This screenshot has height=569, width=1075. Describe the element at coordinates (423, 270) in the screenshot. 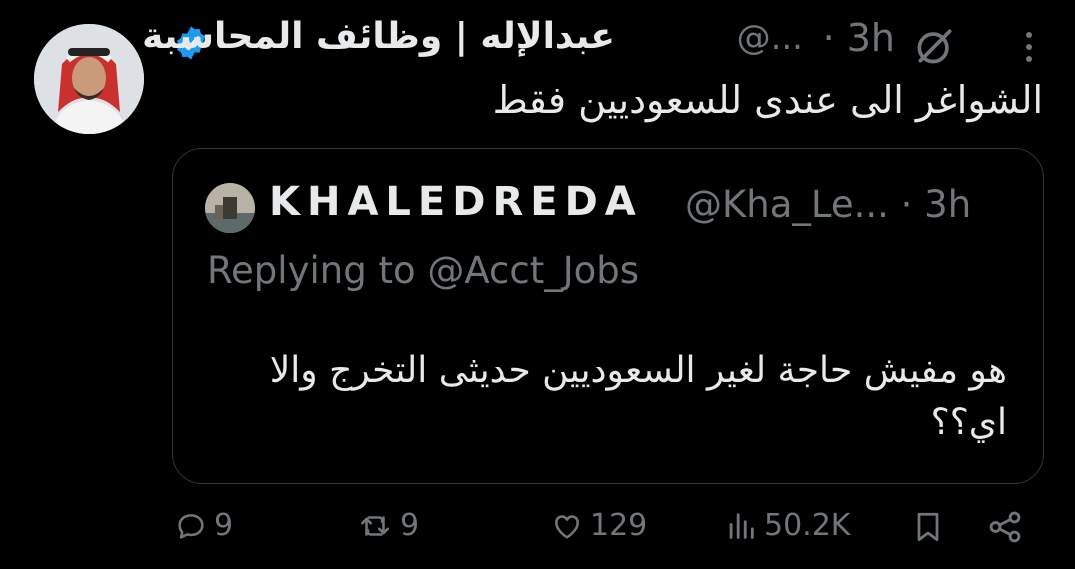

I see `replying-to: Replying to @Acct_Jobs` at that location.